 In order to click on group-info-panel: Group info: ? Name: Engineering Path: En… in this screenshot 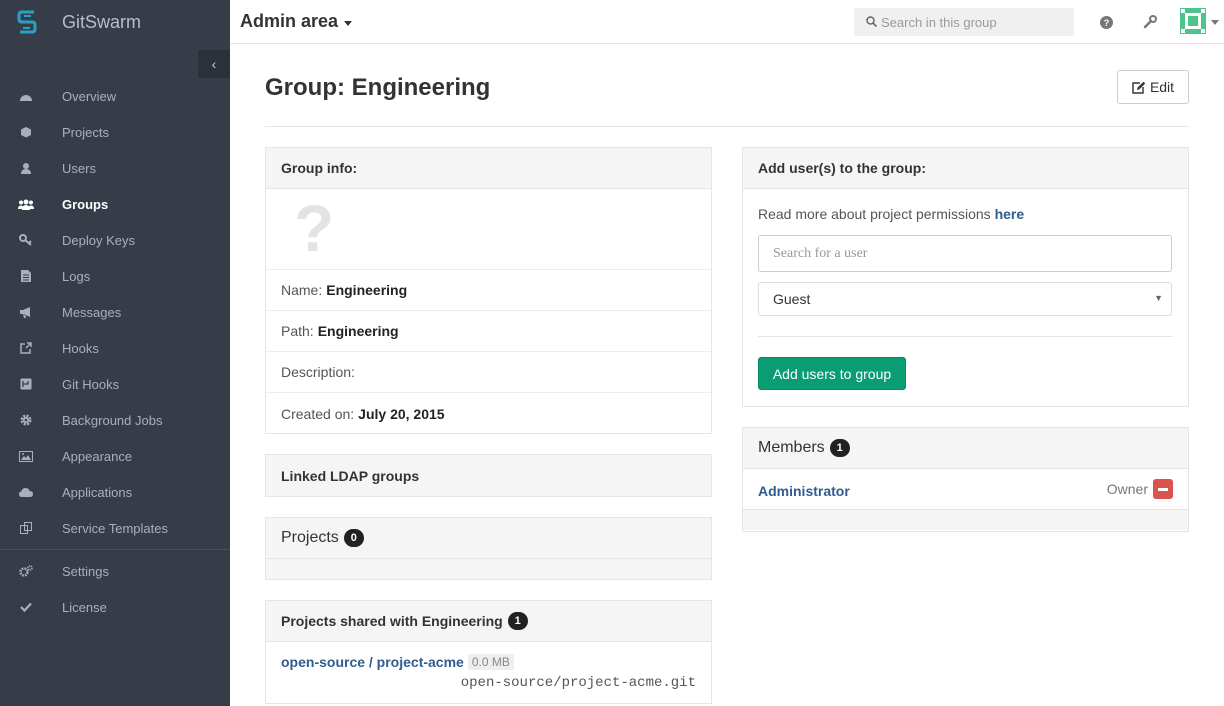, I will do `click(488, 290)`.